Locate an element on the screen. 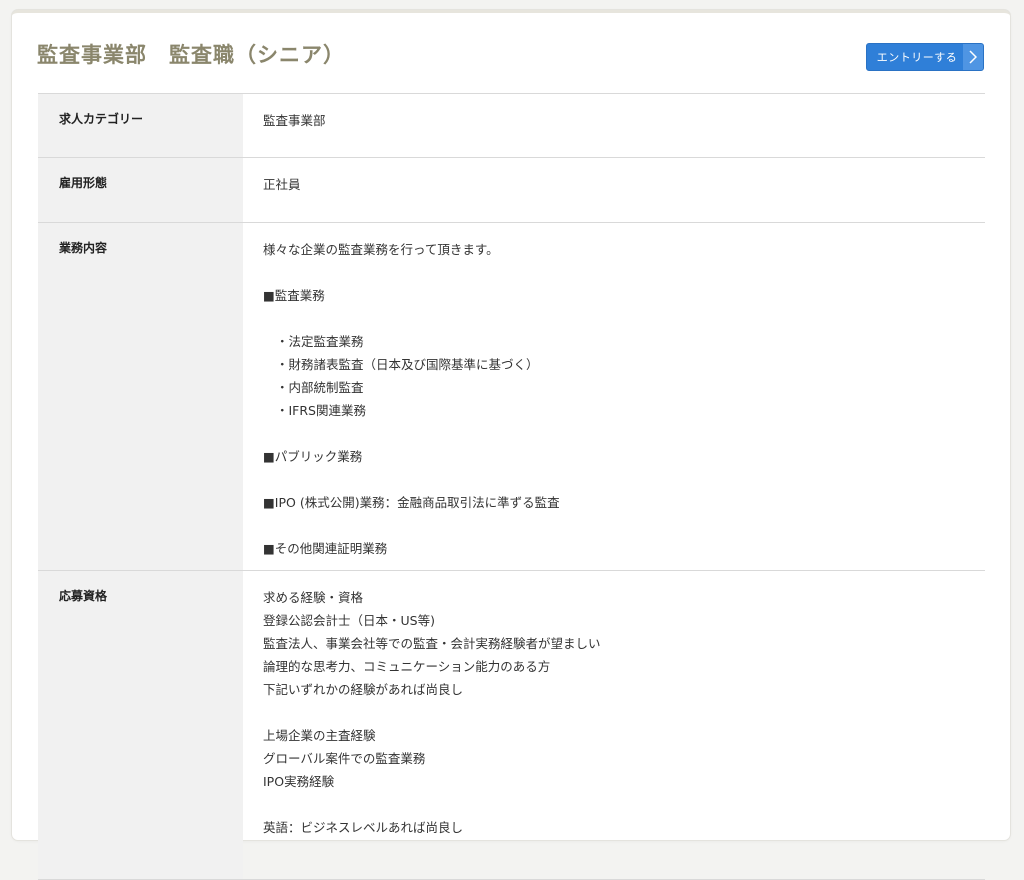  row-label-qualifications: 応募資格 is located at coordinates (140, 725).